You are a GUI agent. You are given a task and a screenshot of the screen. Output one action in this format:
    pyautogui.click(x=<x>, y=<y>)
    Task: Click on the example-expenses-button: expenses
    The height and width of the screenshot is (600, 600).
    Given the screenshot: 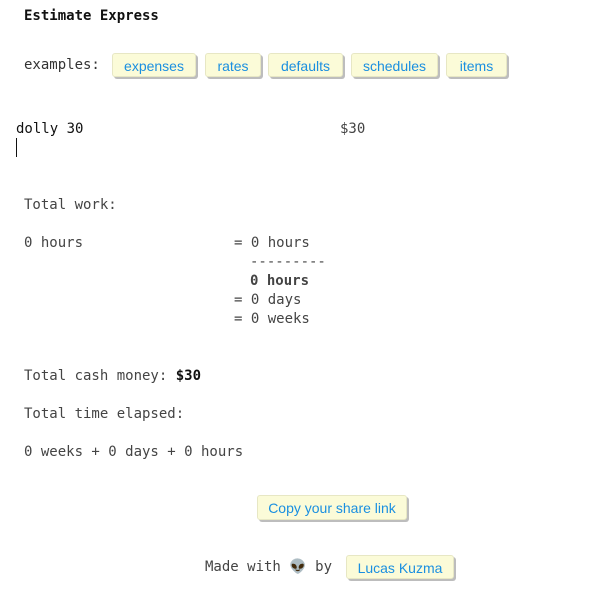 What is the action you would take?
    pyautogui.click(x=154, y=65)
    